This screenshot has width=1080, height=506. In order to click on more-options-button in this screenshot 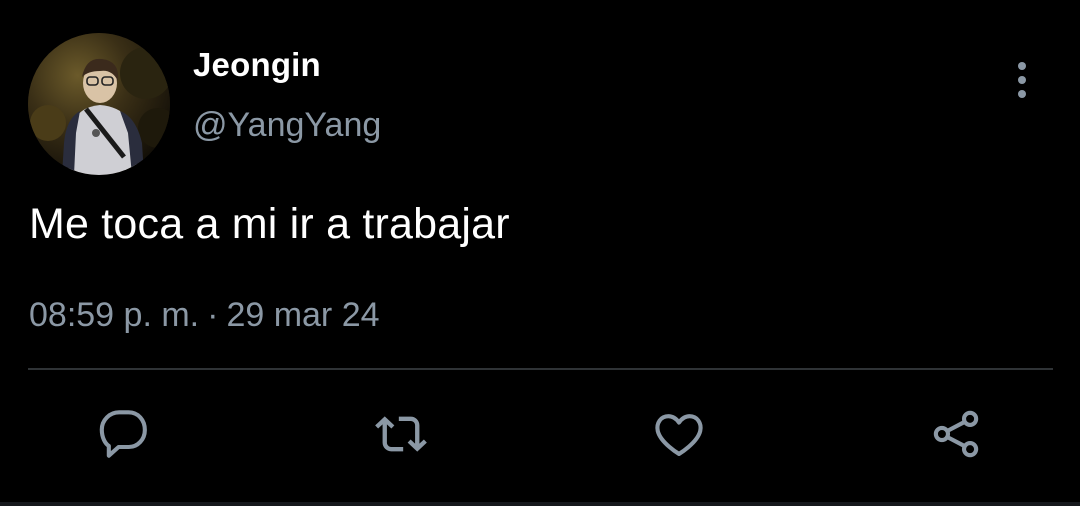, I will do `click(1022, 80)`.